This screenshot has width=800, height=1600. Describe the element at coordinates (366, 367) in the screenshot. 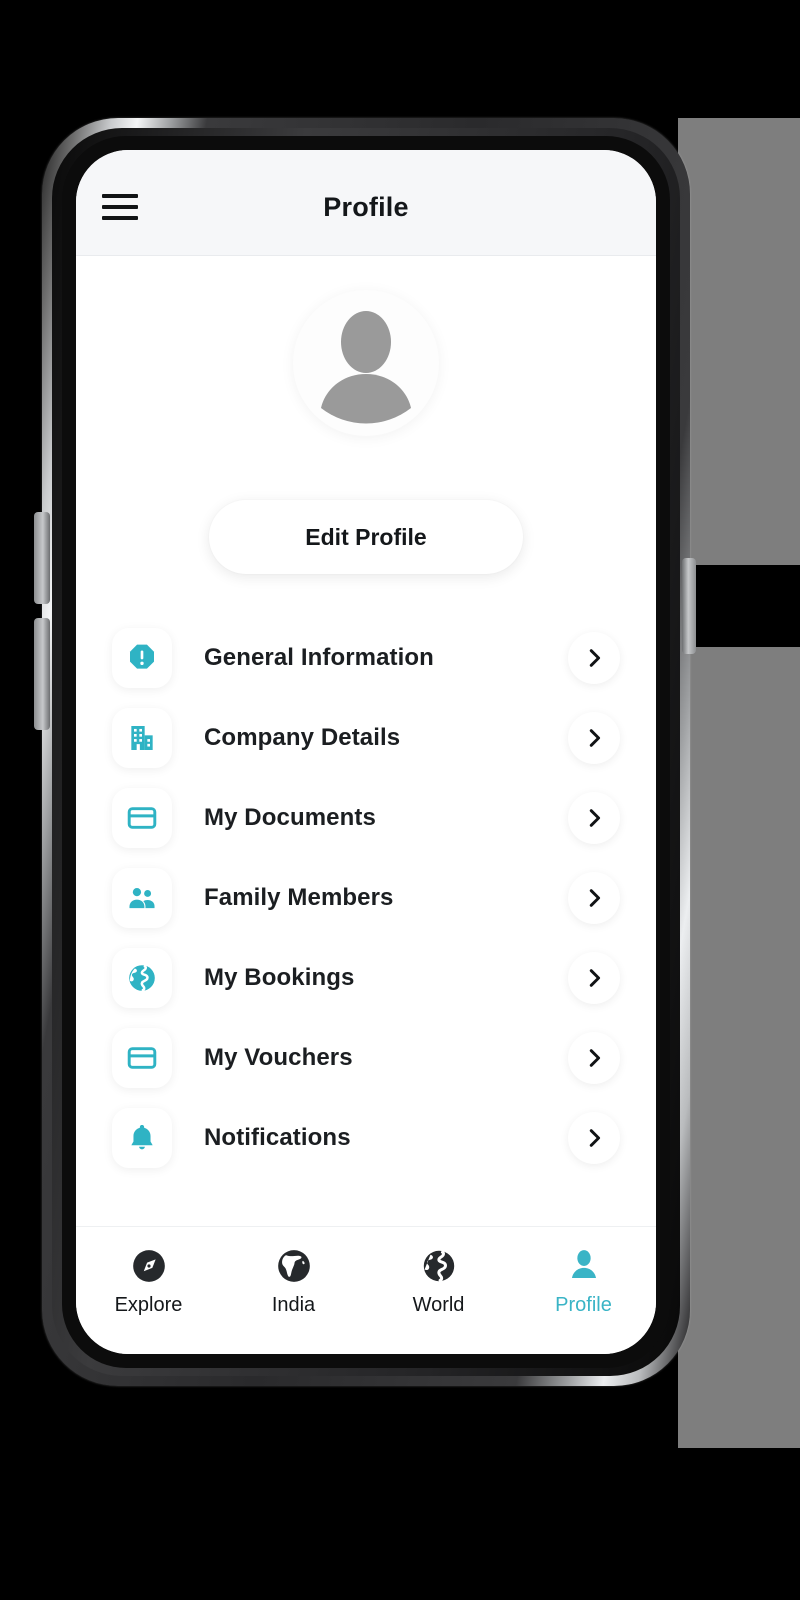

I see `user-placeholder-avatar-icon` at that location.